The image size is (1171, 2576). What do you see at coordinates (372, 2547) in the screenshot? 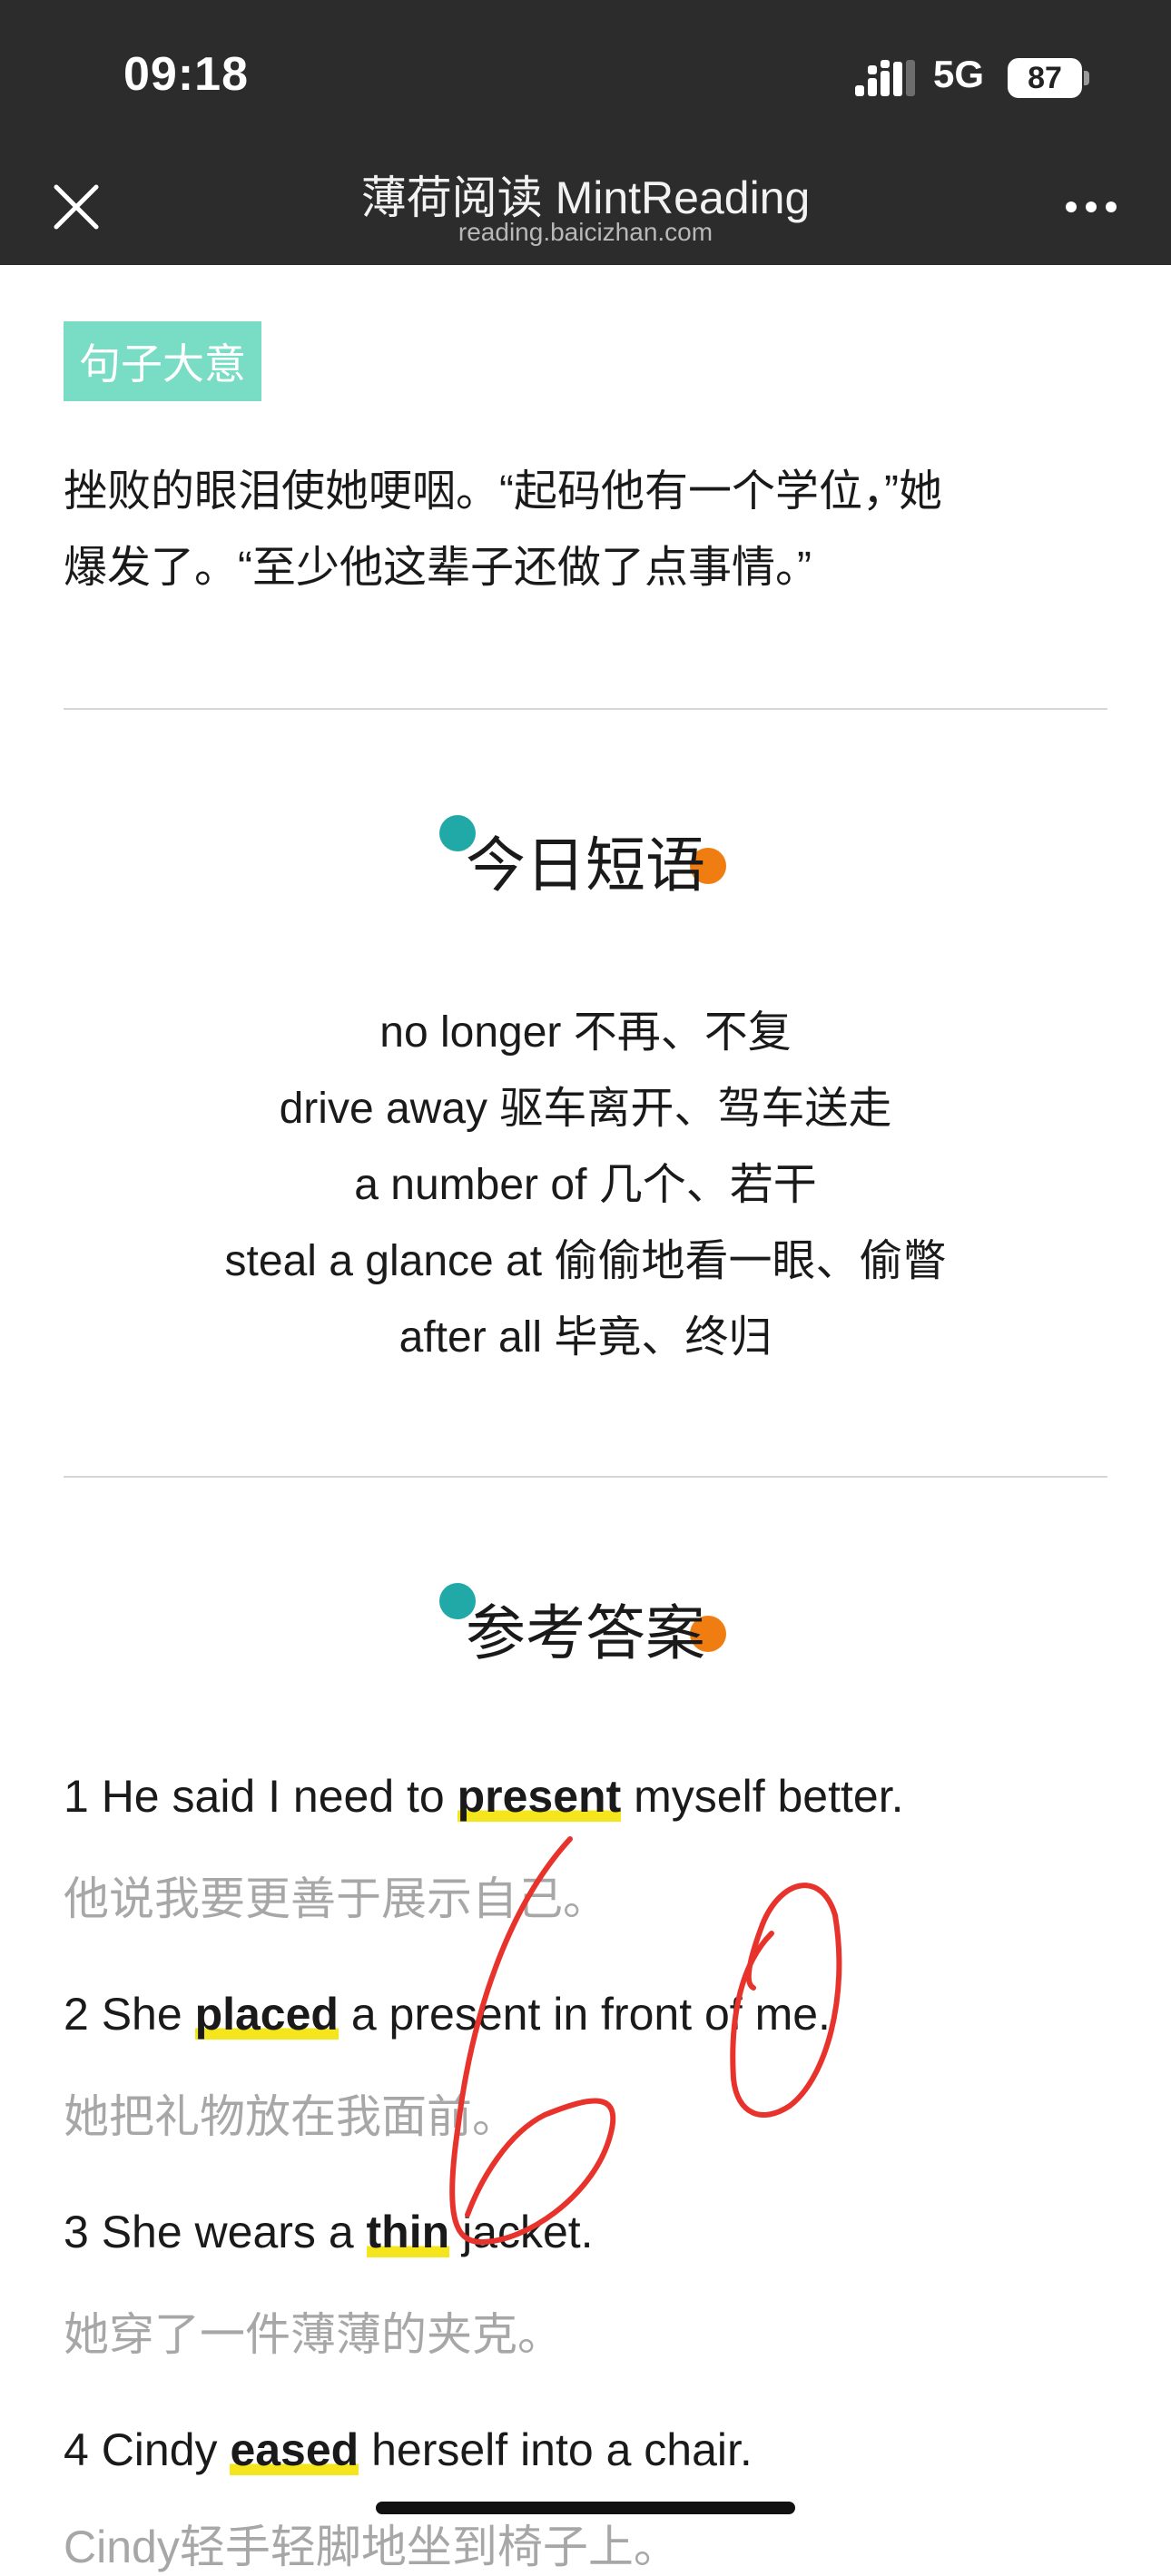
I see `answer-translation: Cindy轻手轻脚地坐到椅子上。` at bounding box center [372, 2547].